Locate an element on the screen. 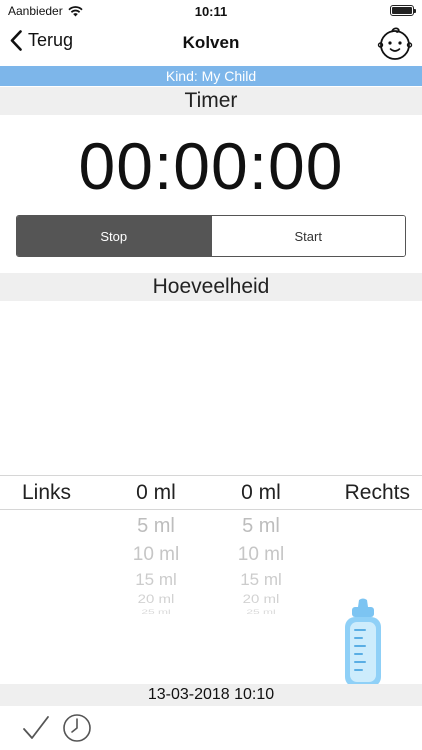  timer-segmented-control: Stop Start is located at coordinates (211, 236).